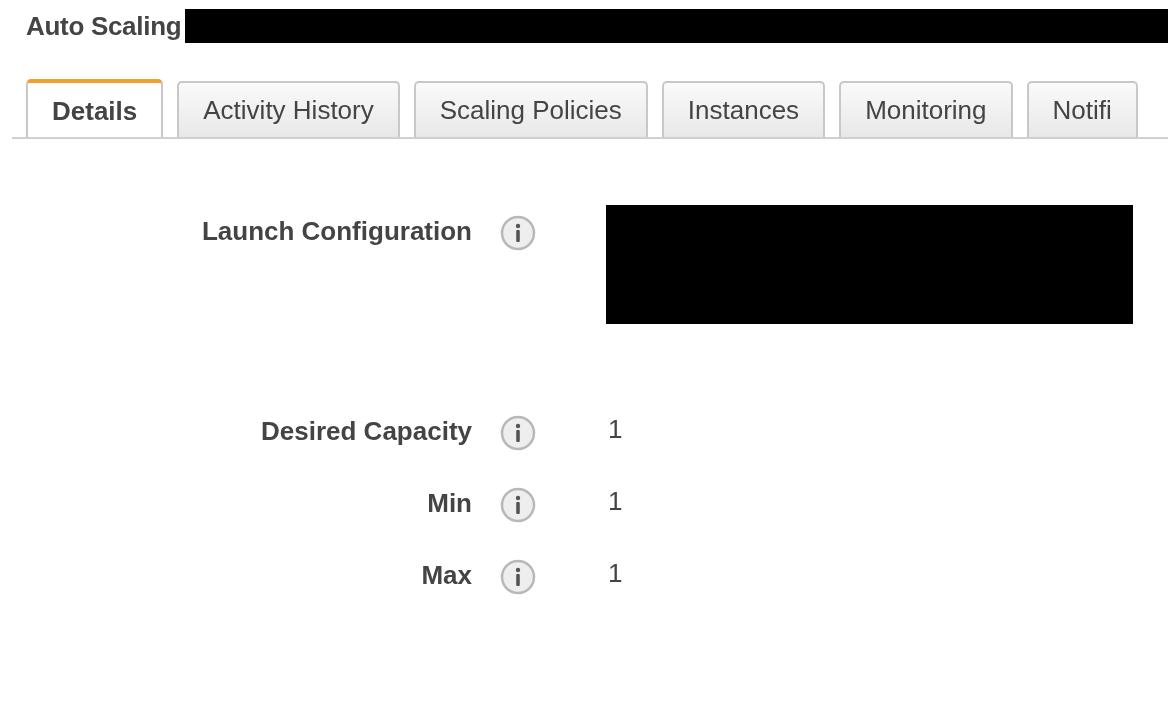 The height and width of the screenshot is (708, 1168). Describe the element at coordinates (530, 109) in the screenshot. I see `tab: Scaling Policies` at that location.